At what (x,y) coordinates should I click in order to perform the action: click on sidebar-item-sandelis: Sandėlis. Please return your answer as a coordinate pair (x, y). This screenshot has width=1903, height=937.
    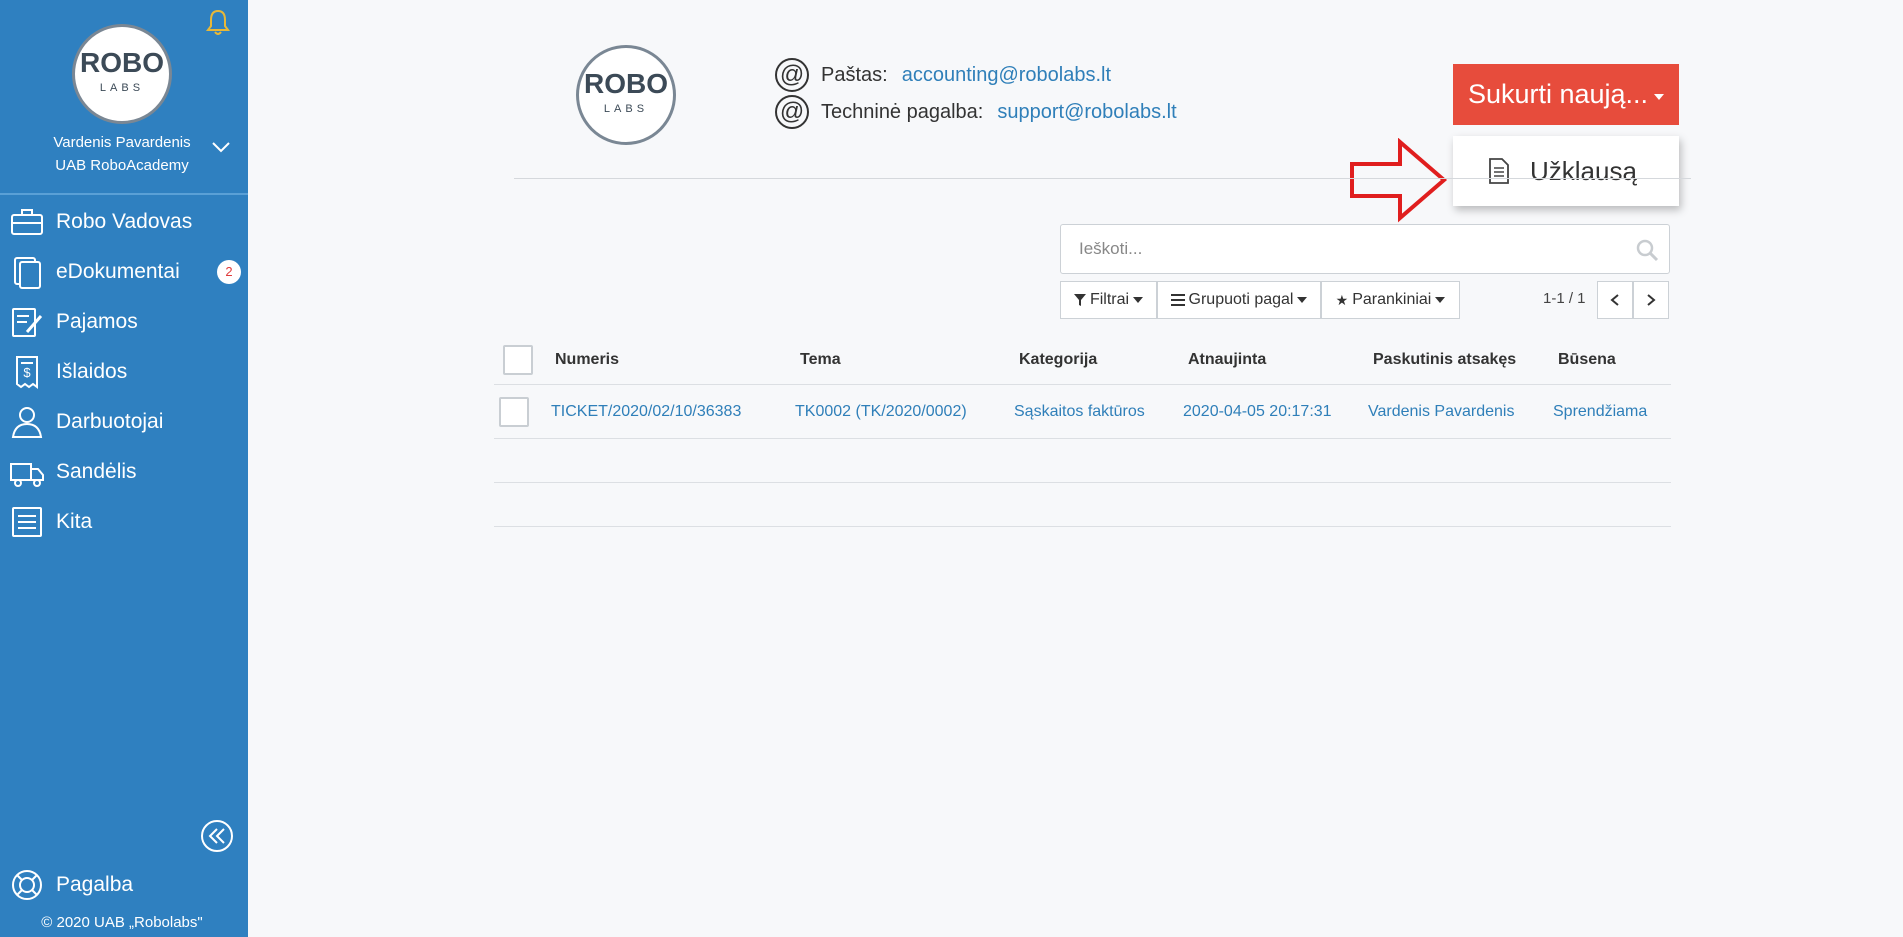
    Looking at the image, I should click on (124, 472).